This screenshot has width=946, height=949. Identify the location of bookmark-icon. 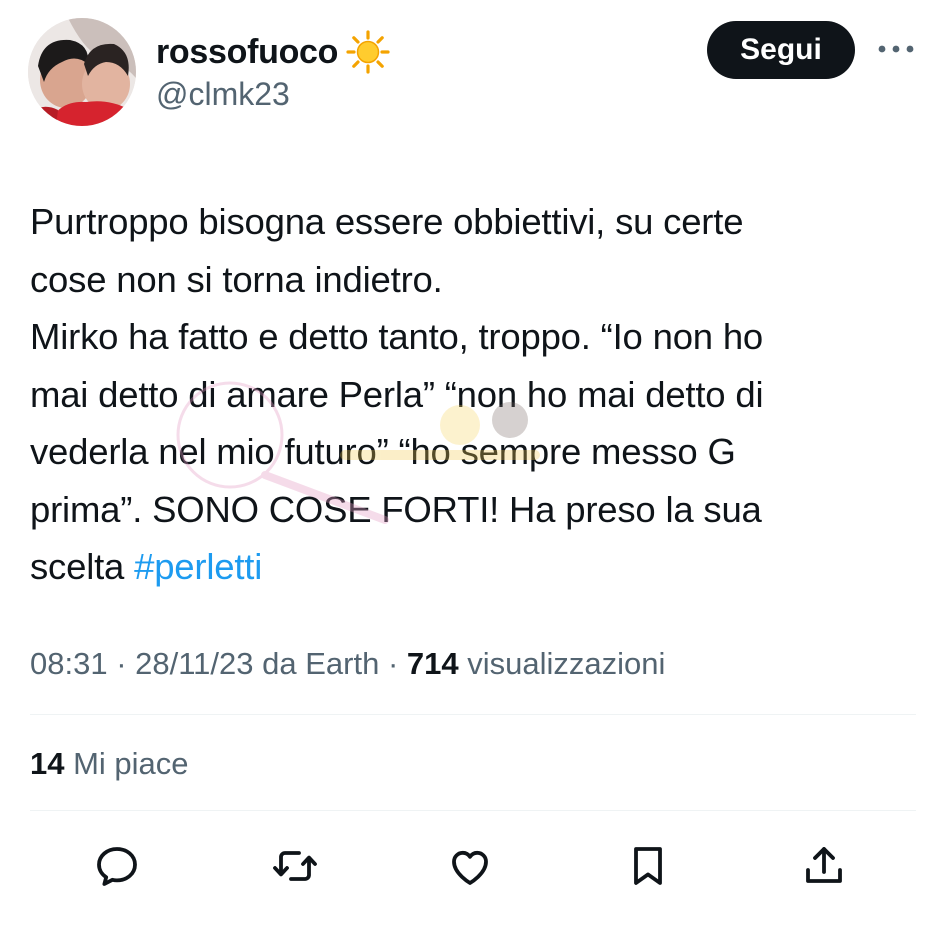
(648, 866).